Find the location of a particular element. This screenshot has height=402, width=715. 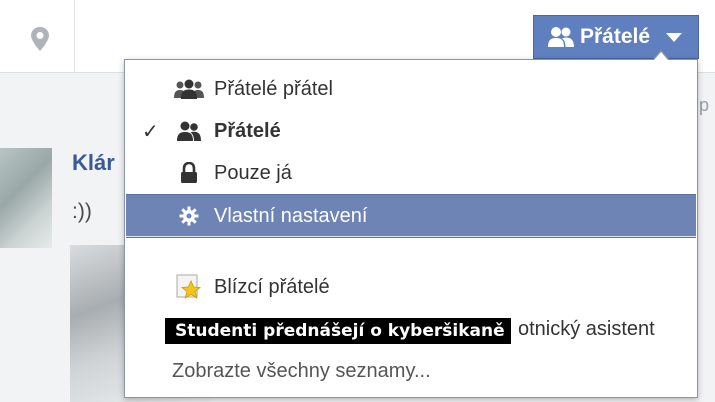

menu-pointer-fill is located at coordinates (661, 56).